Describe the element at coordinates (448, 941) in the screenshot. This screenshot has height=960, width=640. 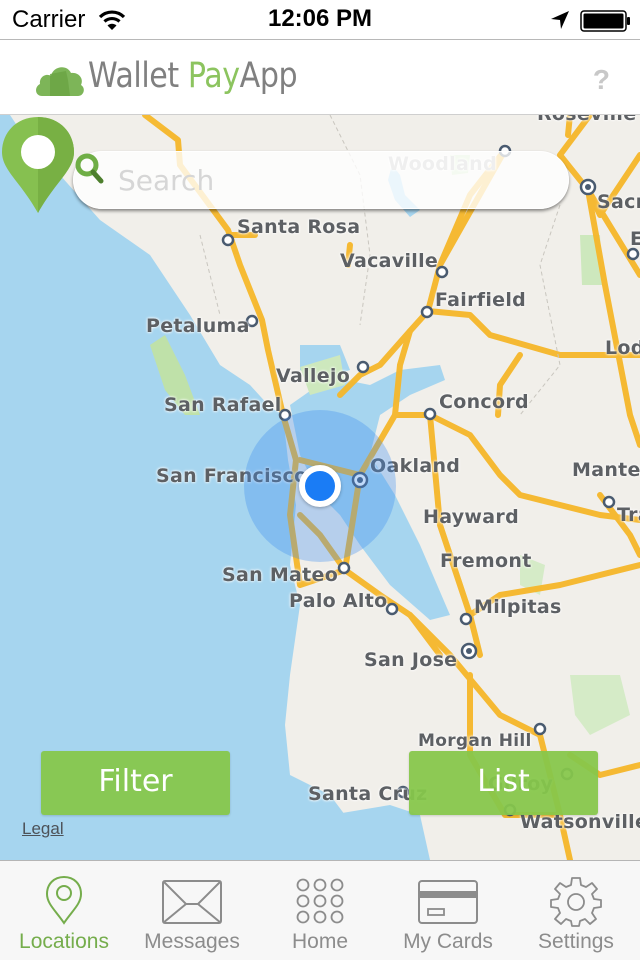
I see `tab-label: My Cards` at that location.